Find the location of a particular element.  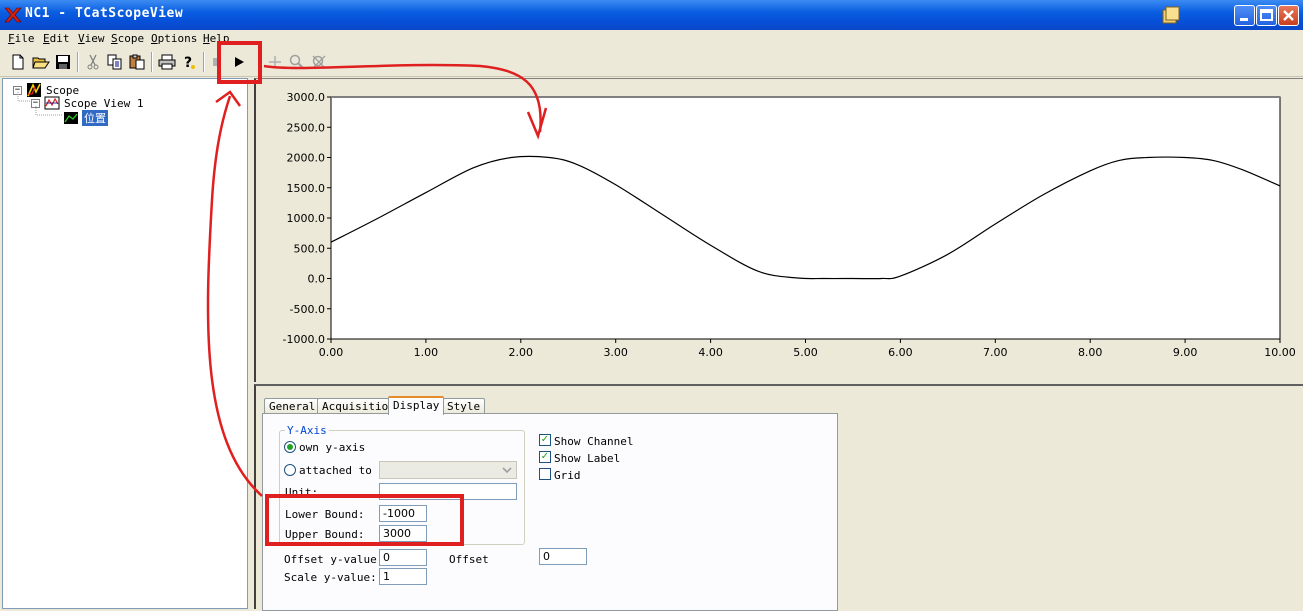

print-button is located at coordinates (167, 62).